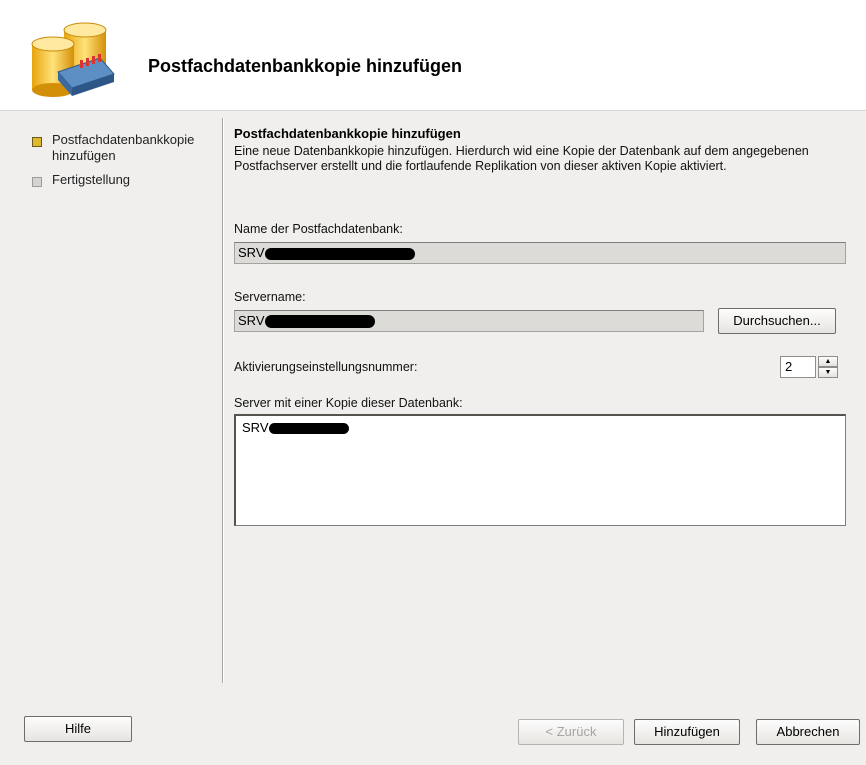  I want to click on cancel-button: Abbrechen, so click(808, 732).